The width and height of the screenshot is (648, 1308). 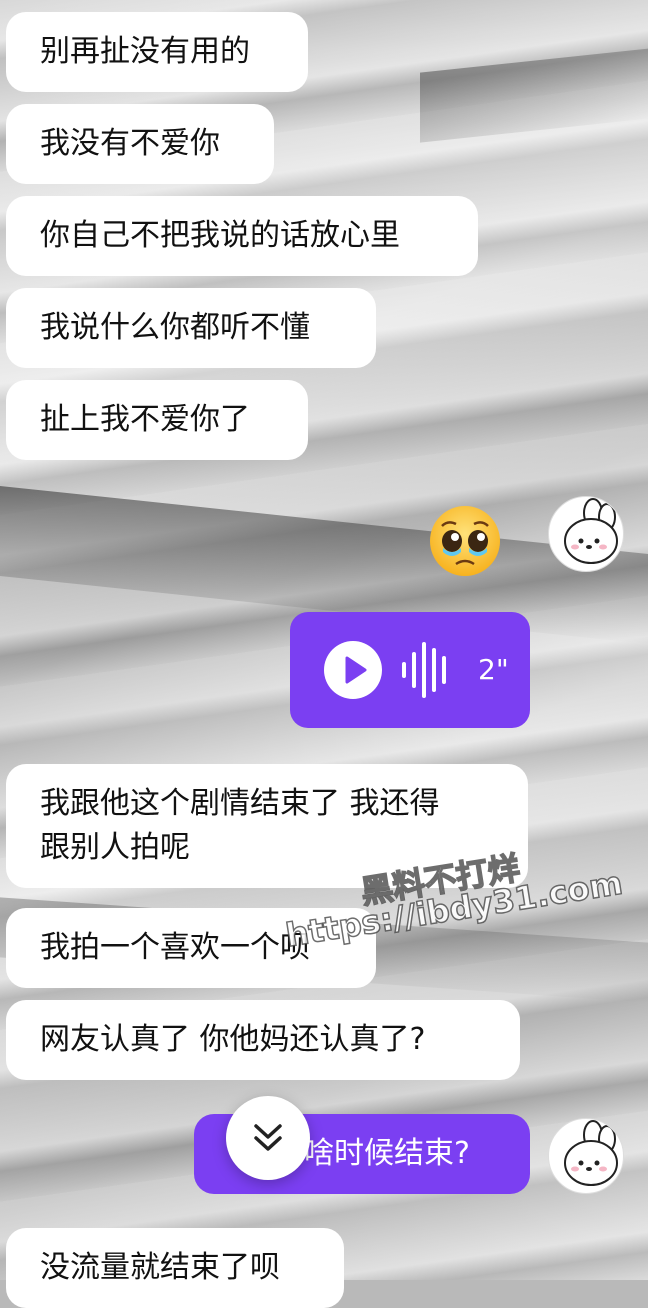 I want to click on message-bubble-incoming: 你自己不把我说的话放心里, so click(x=242, y=236).